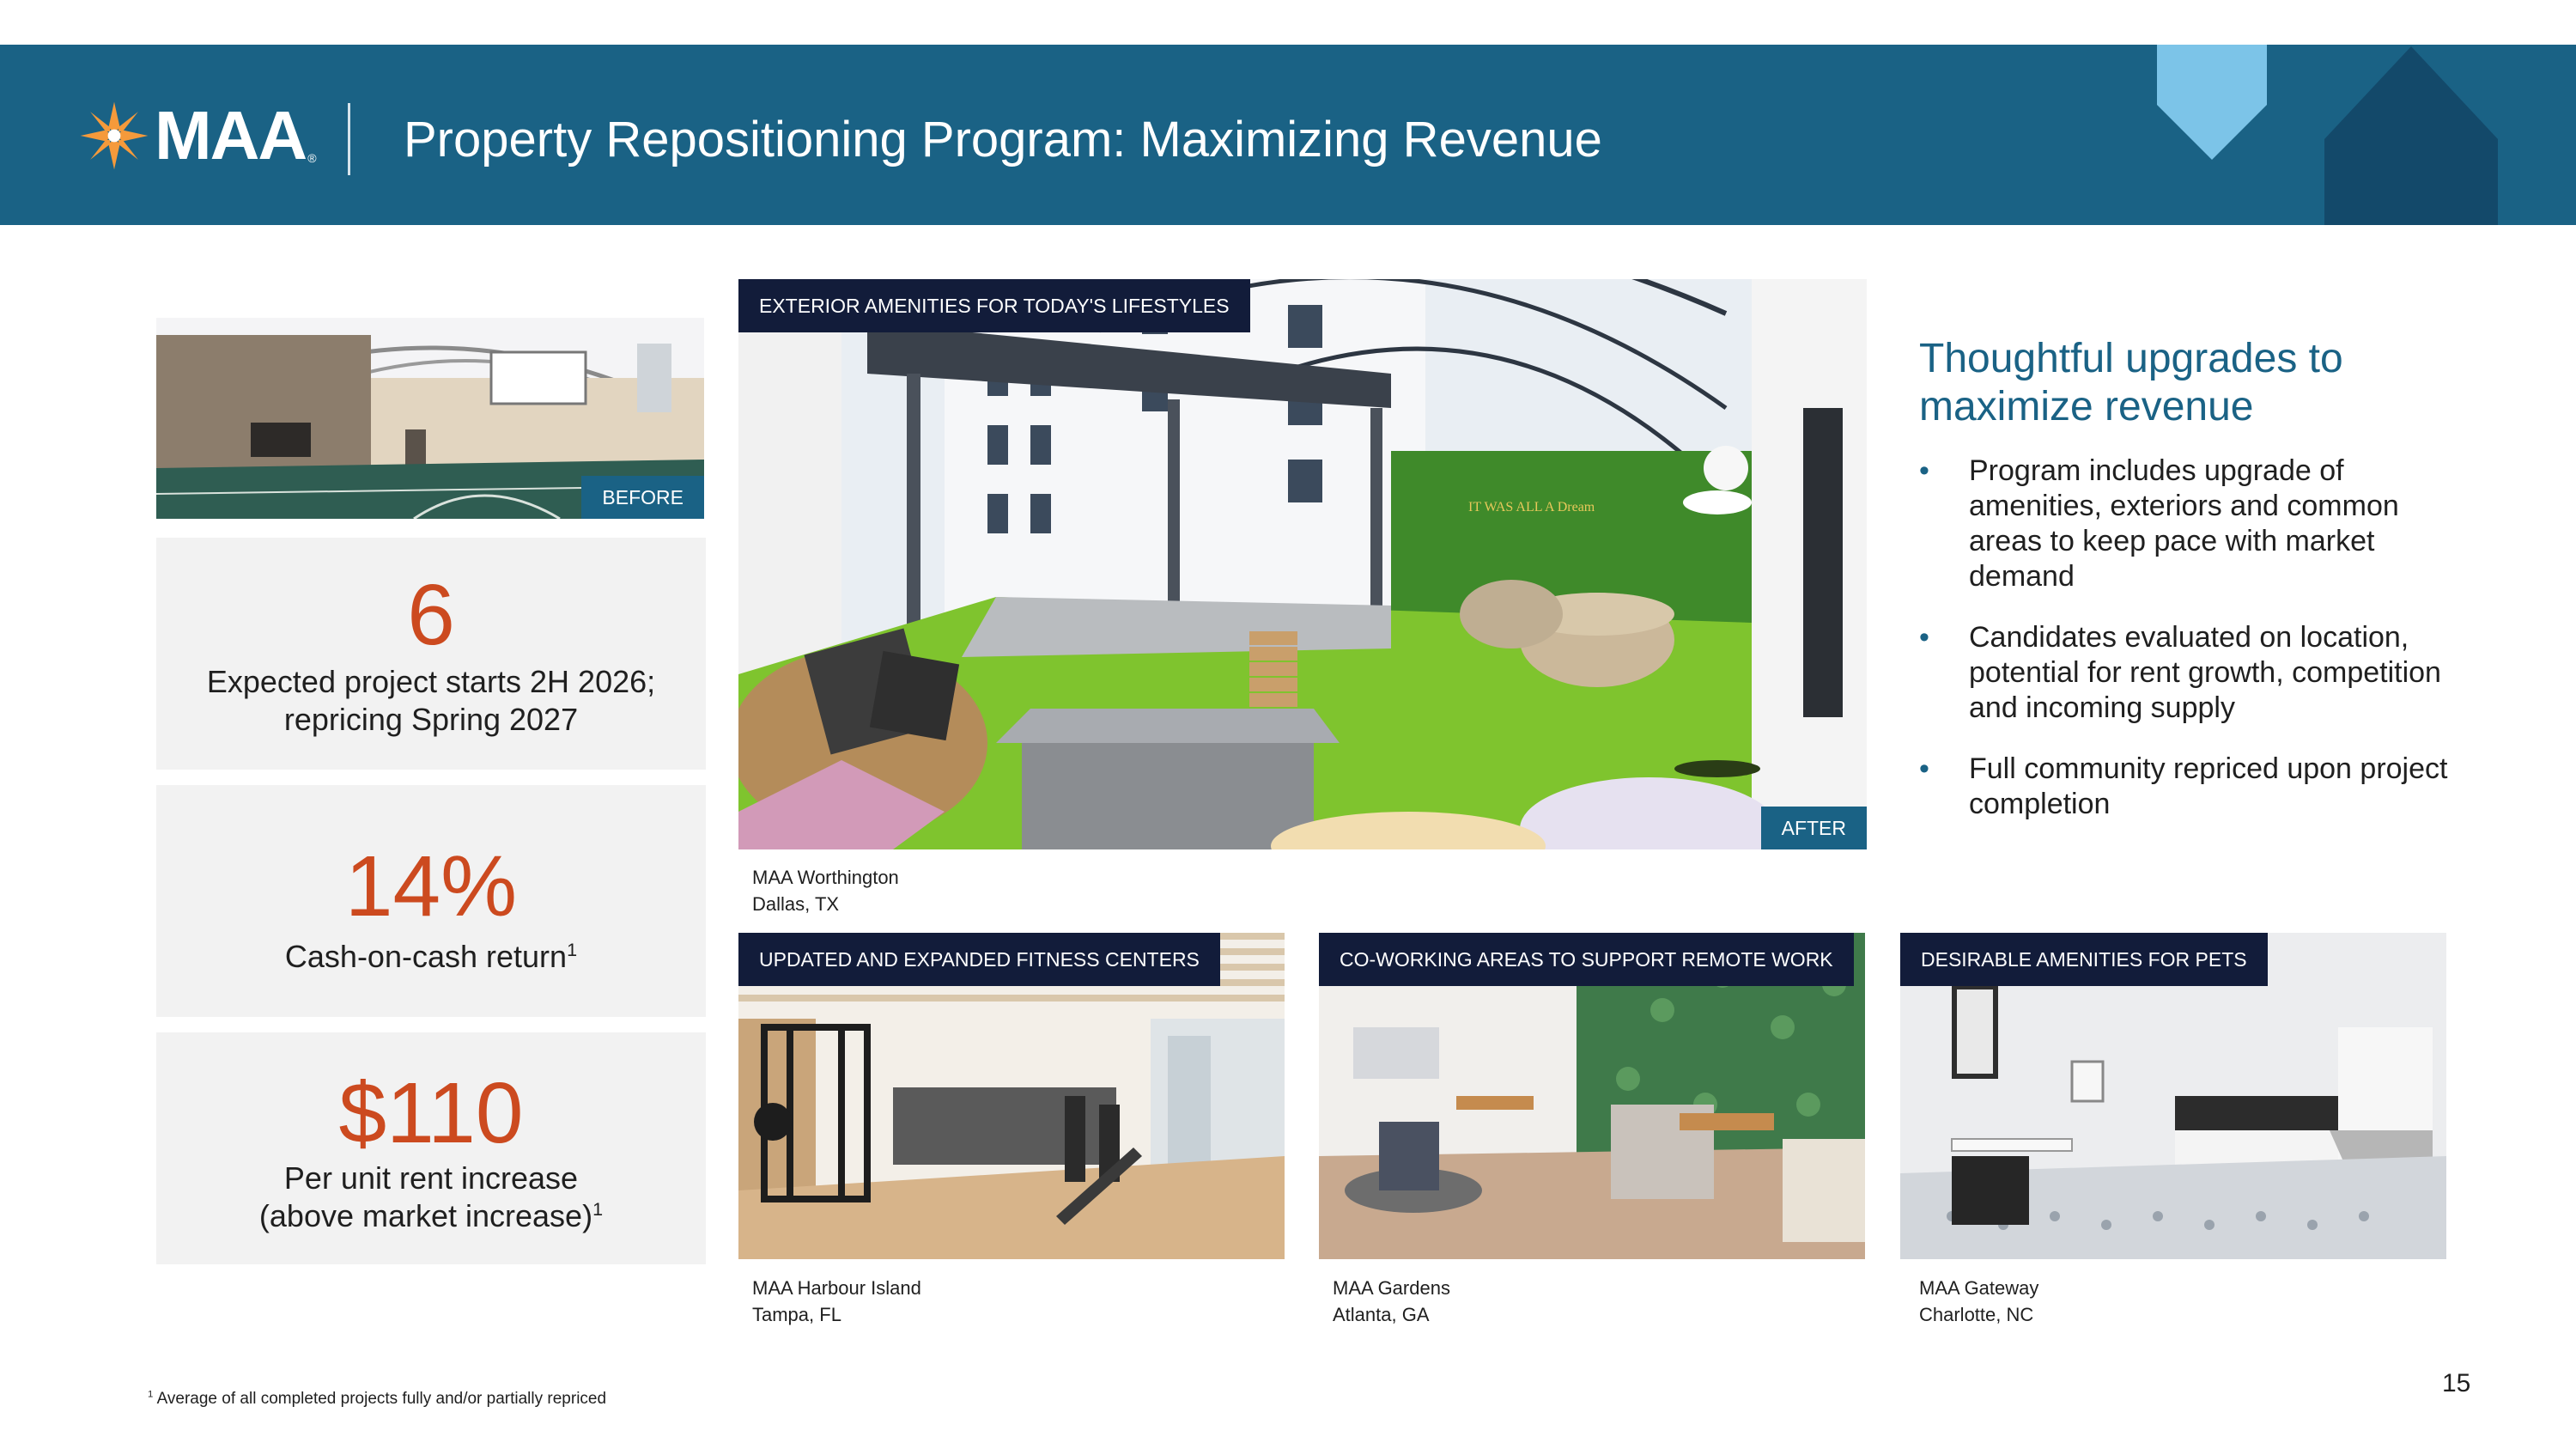  Describe the element at coordinates (114, 135) in the screenshot. I see `starburst-logo-icon` at that location.